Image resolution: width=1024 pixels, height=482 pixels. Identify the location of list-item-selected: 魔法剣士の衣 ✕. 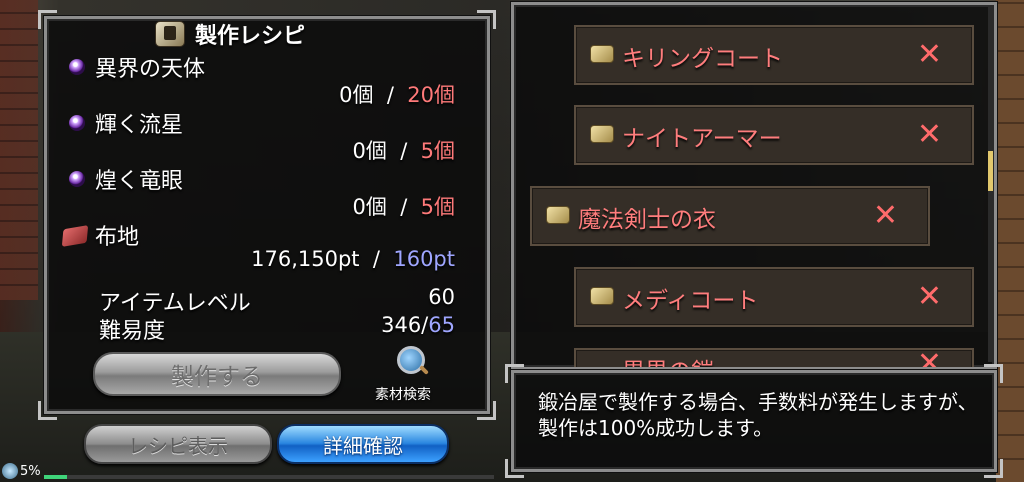
(730, 216).